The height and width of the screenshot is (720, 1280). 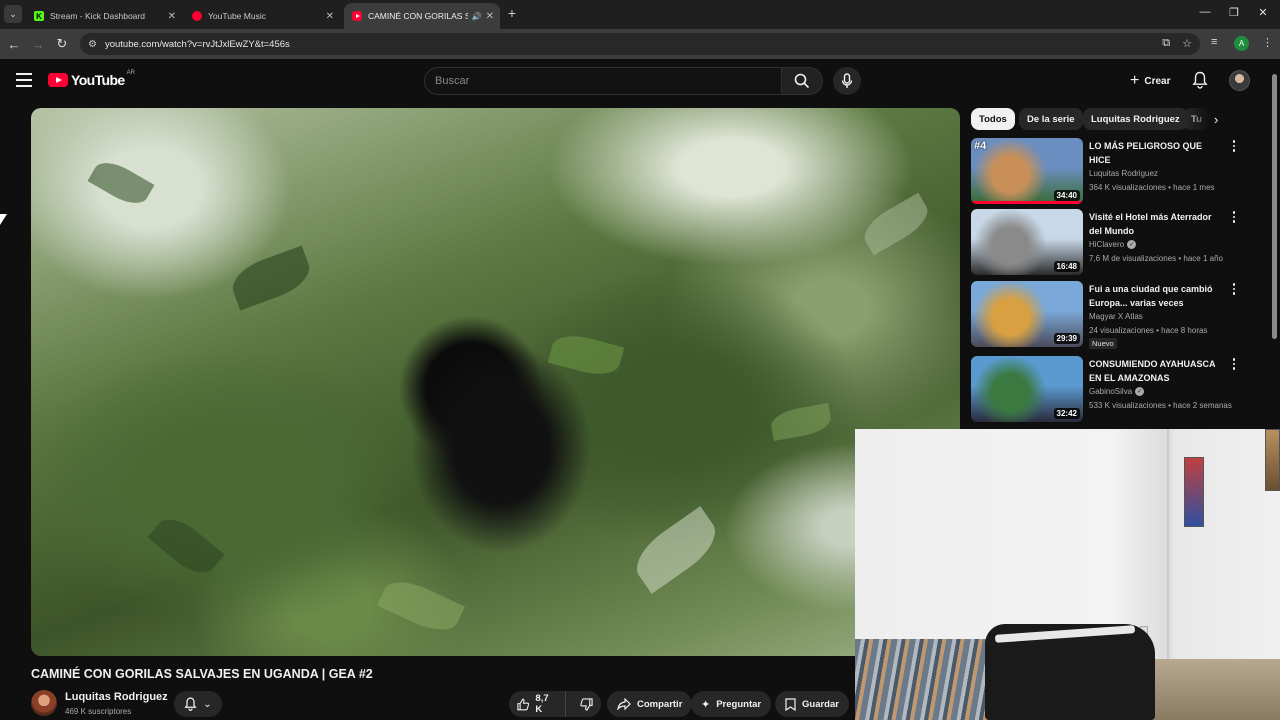 I want to click on media-queue-icon: ≡, so click(x=1214, y=42).